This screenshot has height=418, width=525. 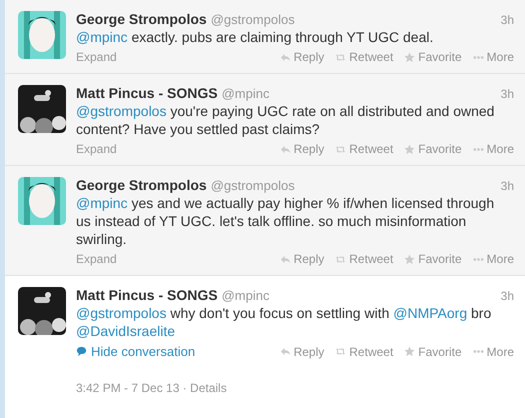 I want to click on tweet-text: @gstrompolos why don't you focus on settling with @NMPAorg bro @DavidIsraelite, so click(x=284, y=322).